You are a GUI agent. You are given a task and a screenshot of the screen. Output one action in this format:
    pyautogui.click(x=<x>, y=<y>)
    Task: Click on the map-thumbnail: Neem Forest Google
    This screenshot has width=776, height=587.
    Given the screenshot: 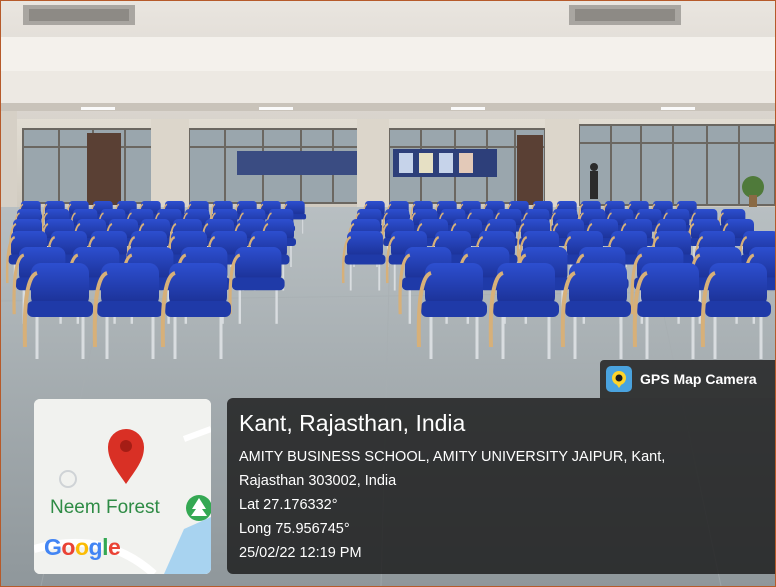 What is the action you would take?
    pyautogui.click(x=122, y=486)
    